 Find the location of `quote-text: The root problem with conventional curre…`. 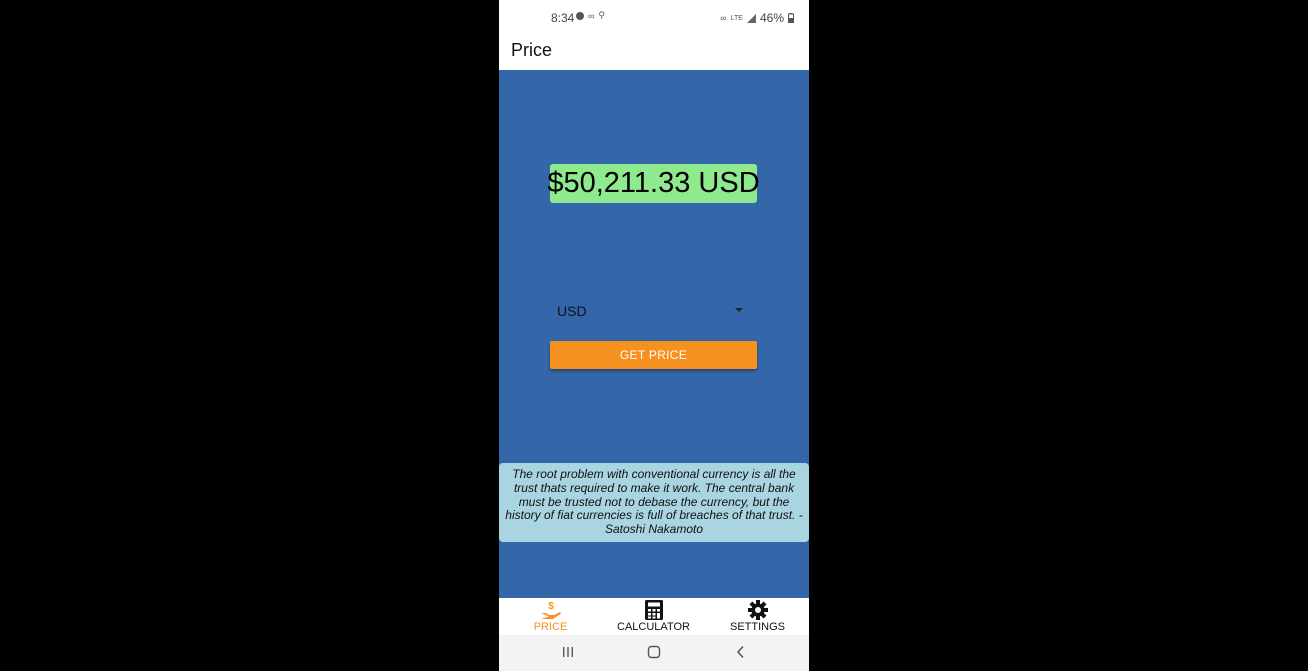

quote-text: The root problem with conventional curre… is located at coordinates (654, 502).